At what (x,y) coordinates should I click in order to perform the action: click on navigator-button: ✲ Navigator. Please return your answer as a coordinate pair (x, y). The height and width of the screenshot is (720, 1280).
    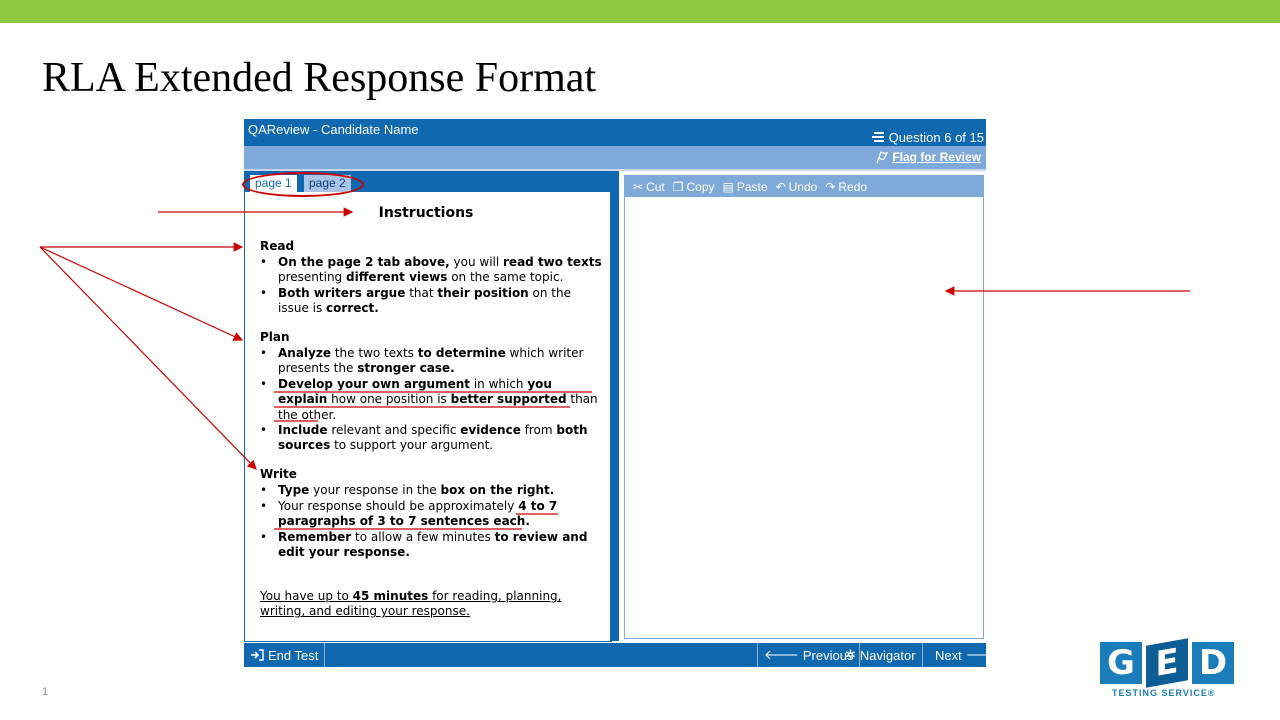
    Looking at the image, I should click on (881, 655).